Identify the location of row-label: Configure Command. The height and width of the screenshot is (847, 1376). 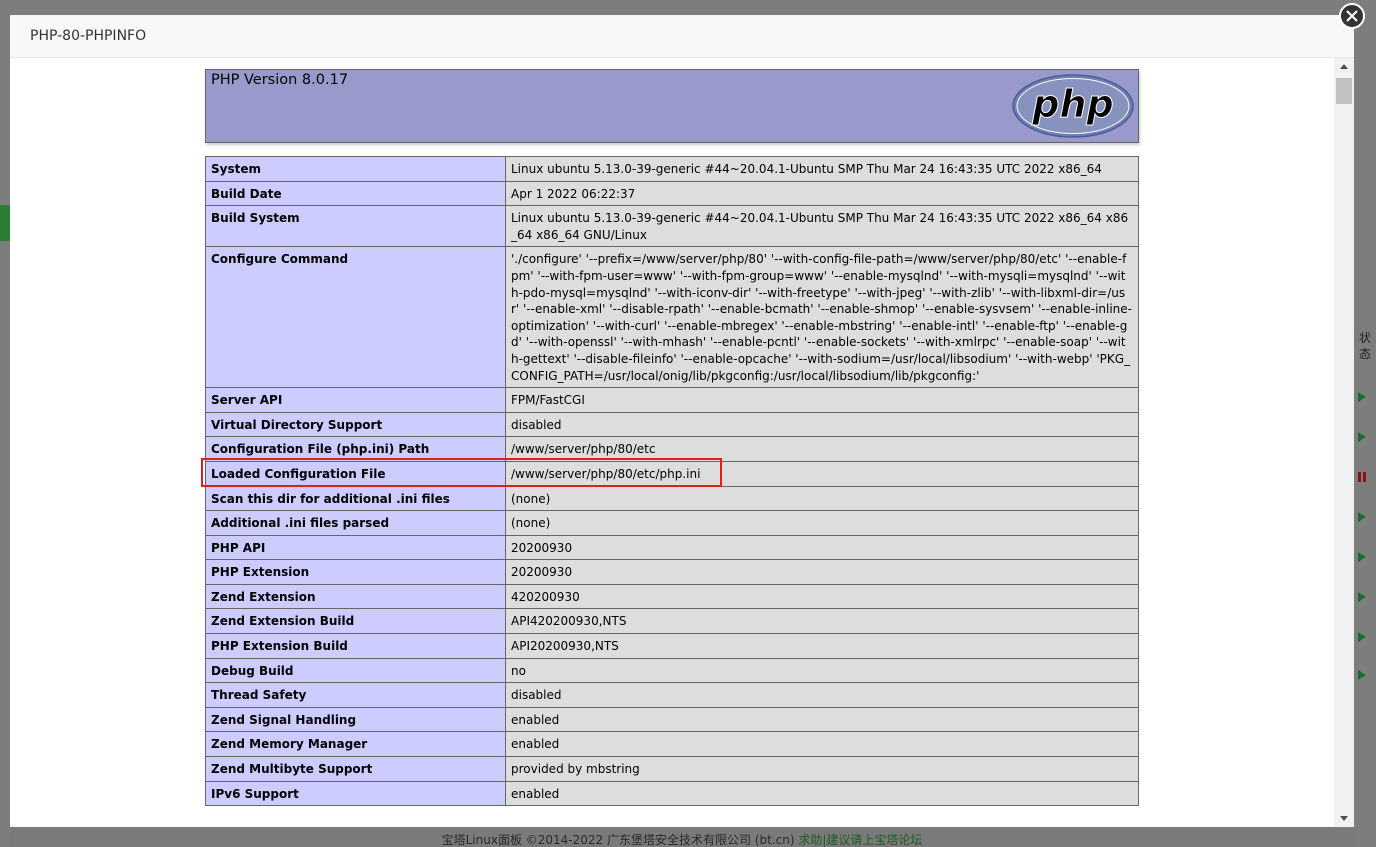
(355, 317).